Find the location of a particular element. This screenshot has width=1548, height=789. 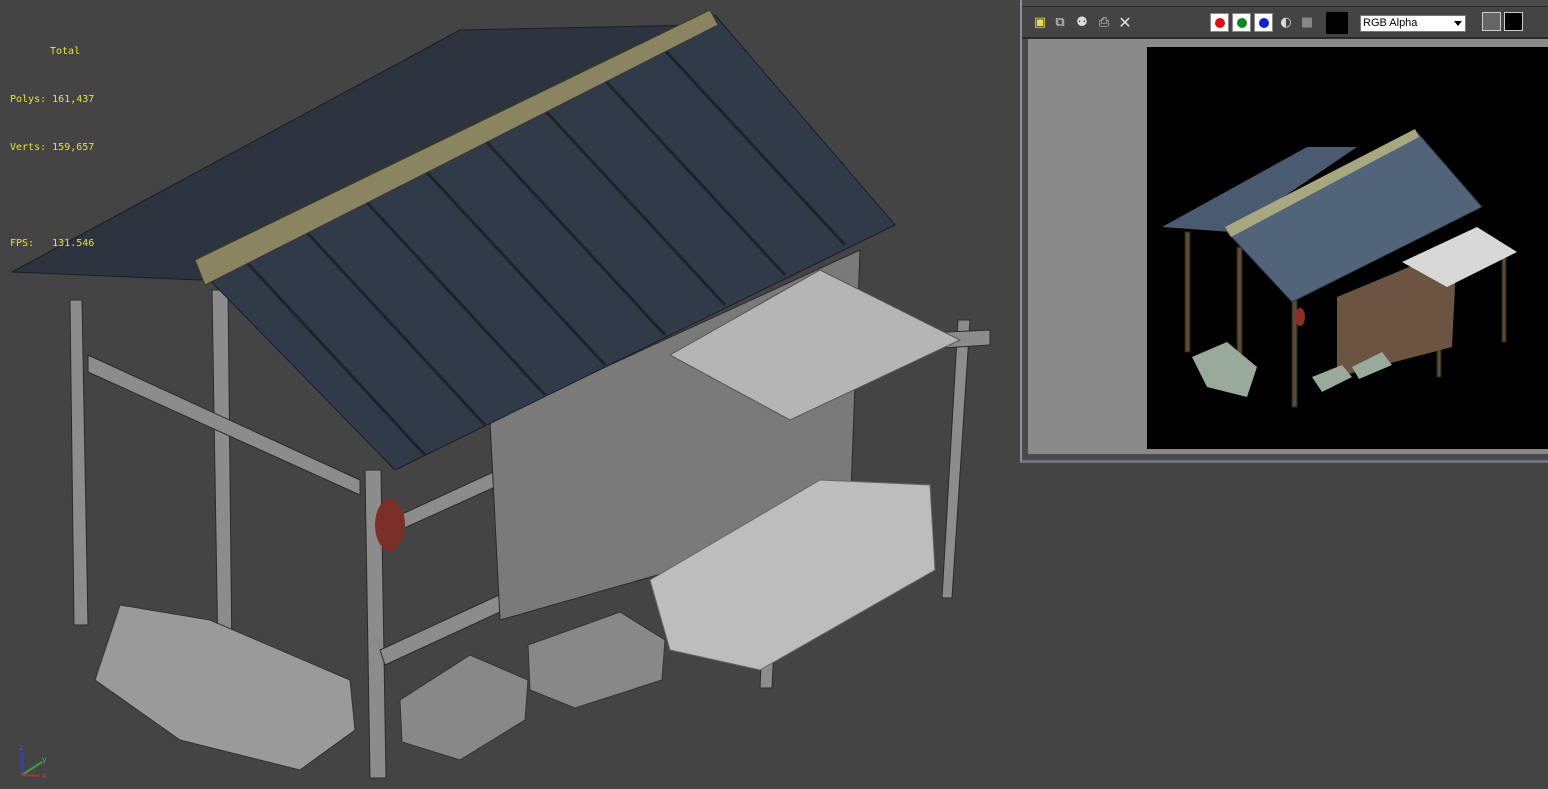

lantern is located at coordinates (390, 525).